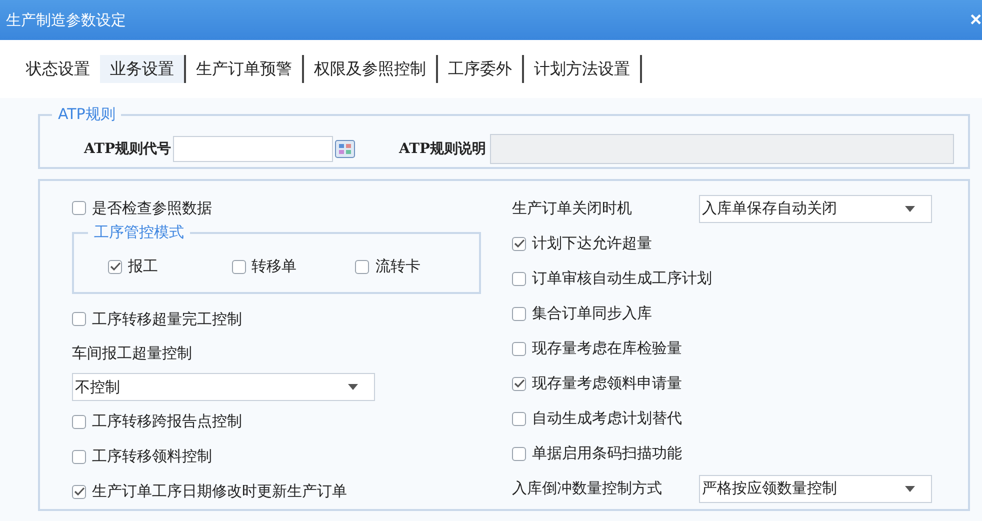 The image size is (982, 521). I want to click on checkbox-label: 流转卡, so click(397, 266).